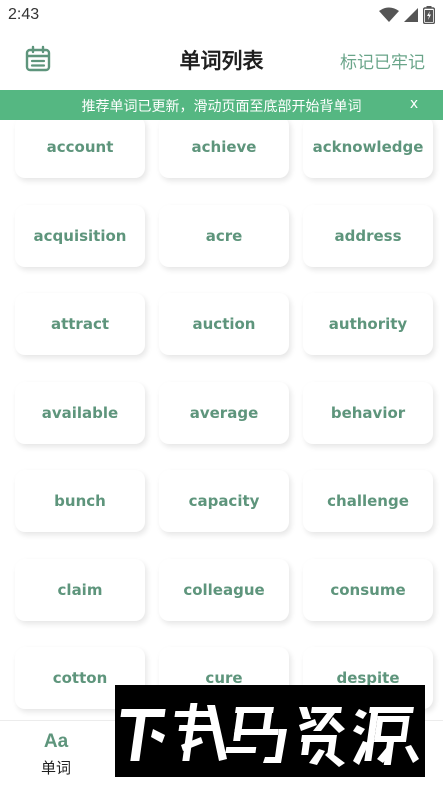 This screenshot has height=787, width=443. I want to click on word-card: auction, so click(224, 324).